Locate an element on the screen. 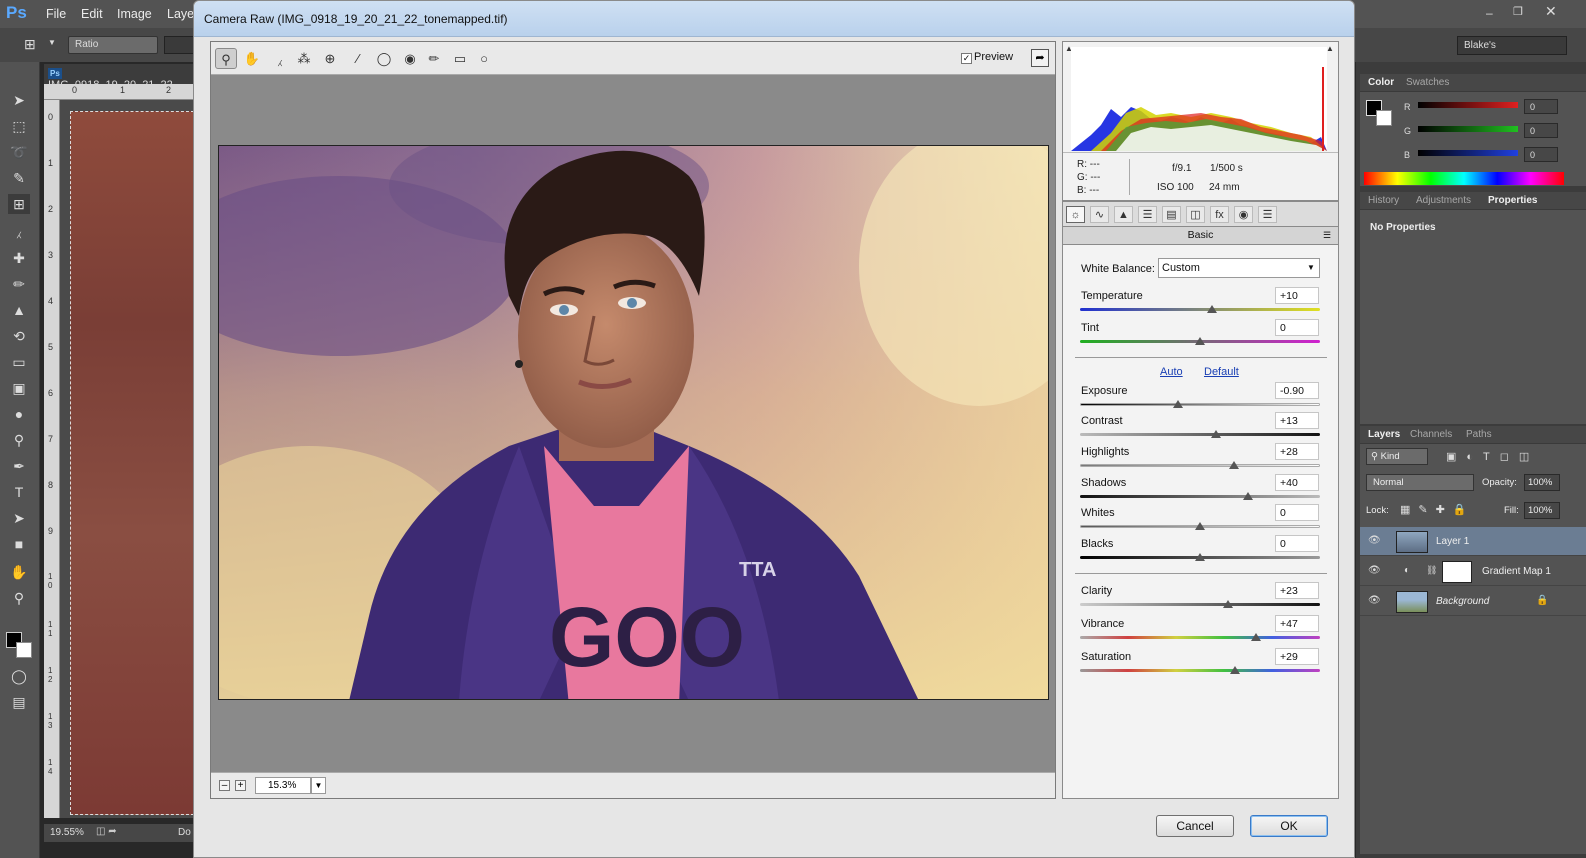 The width and height of the screenshot is (1586, 858). preview-checkbox: ✓ Preview is located at coordinates (987, 57).